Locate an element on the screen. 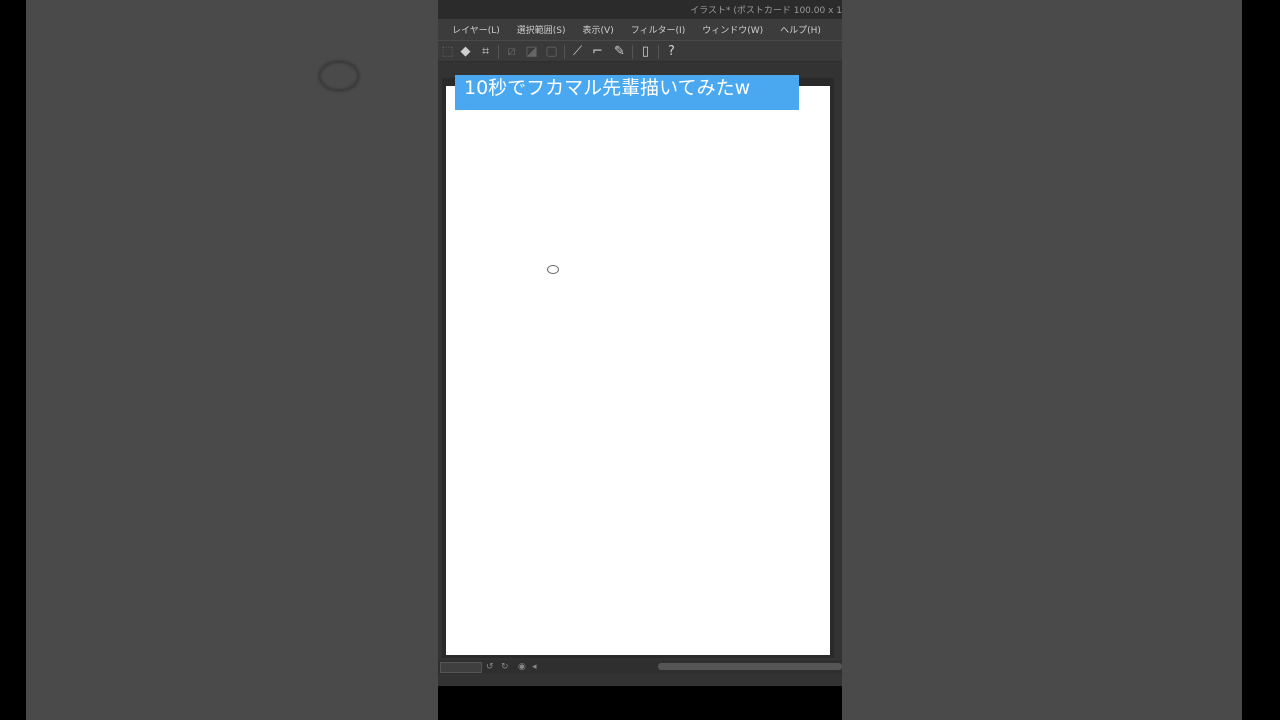 This screenshot has width=1280, height=720. mask-icon: ◪ is located at coordinates (531, 51).